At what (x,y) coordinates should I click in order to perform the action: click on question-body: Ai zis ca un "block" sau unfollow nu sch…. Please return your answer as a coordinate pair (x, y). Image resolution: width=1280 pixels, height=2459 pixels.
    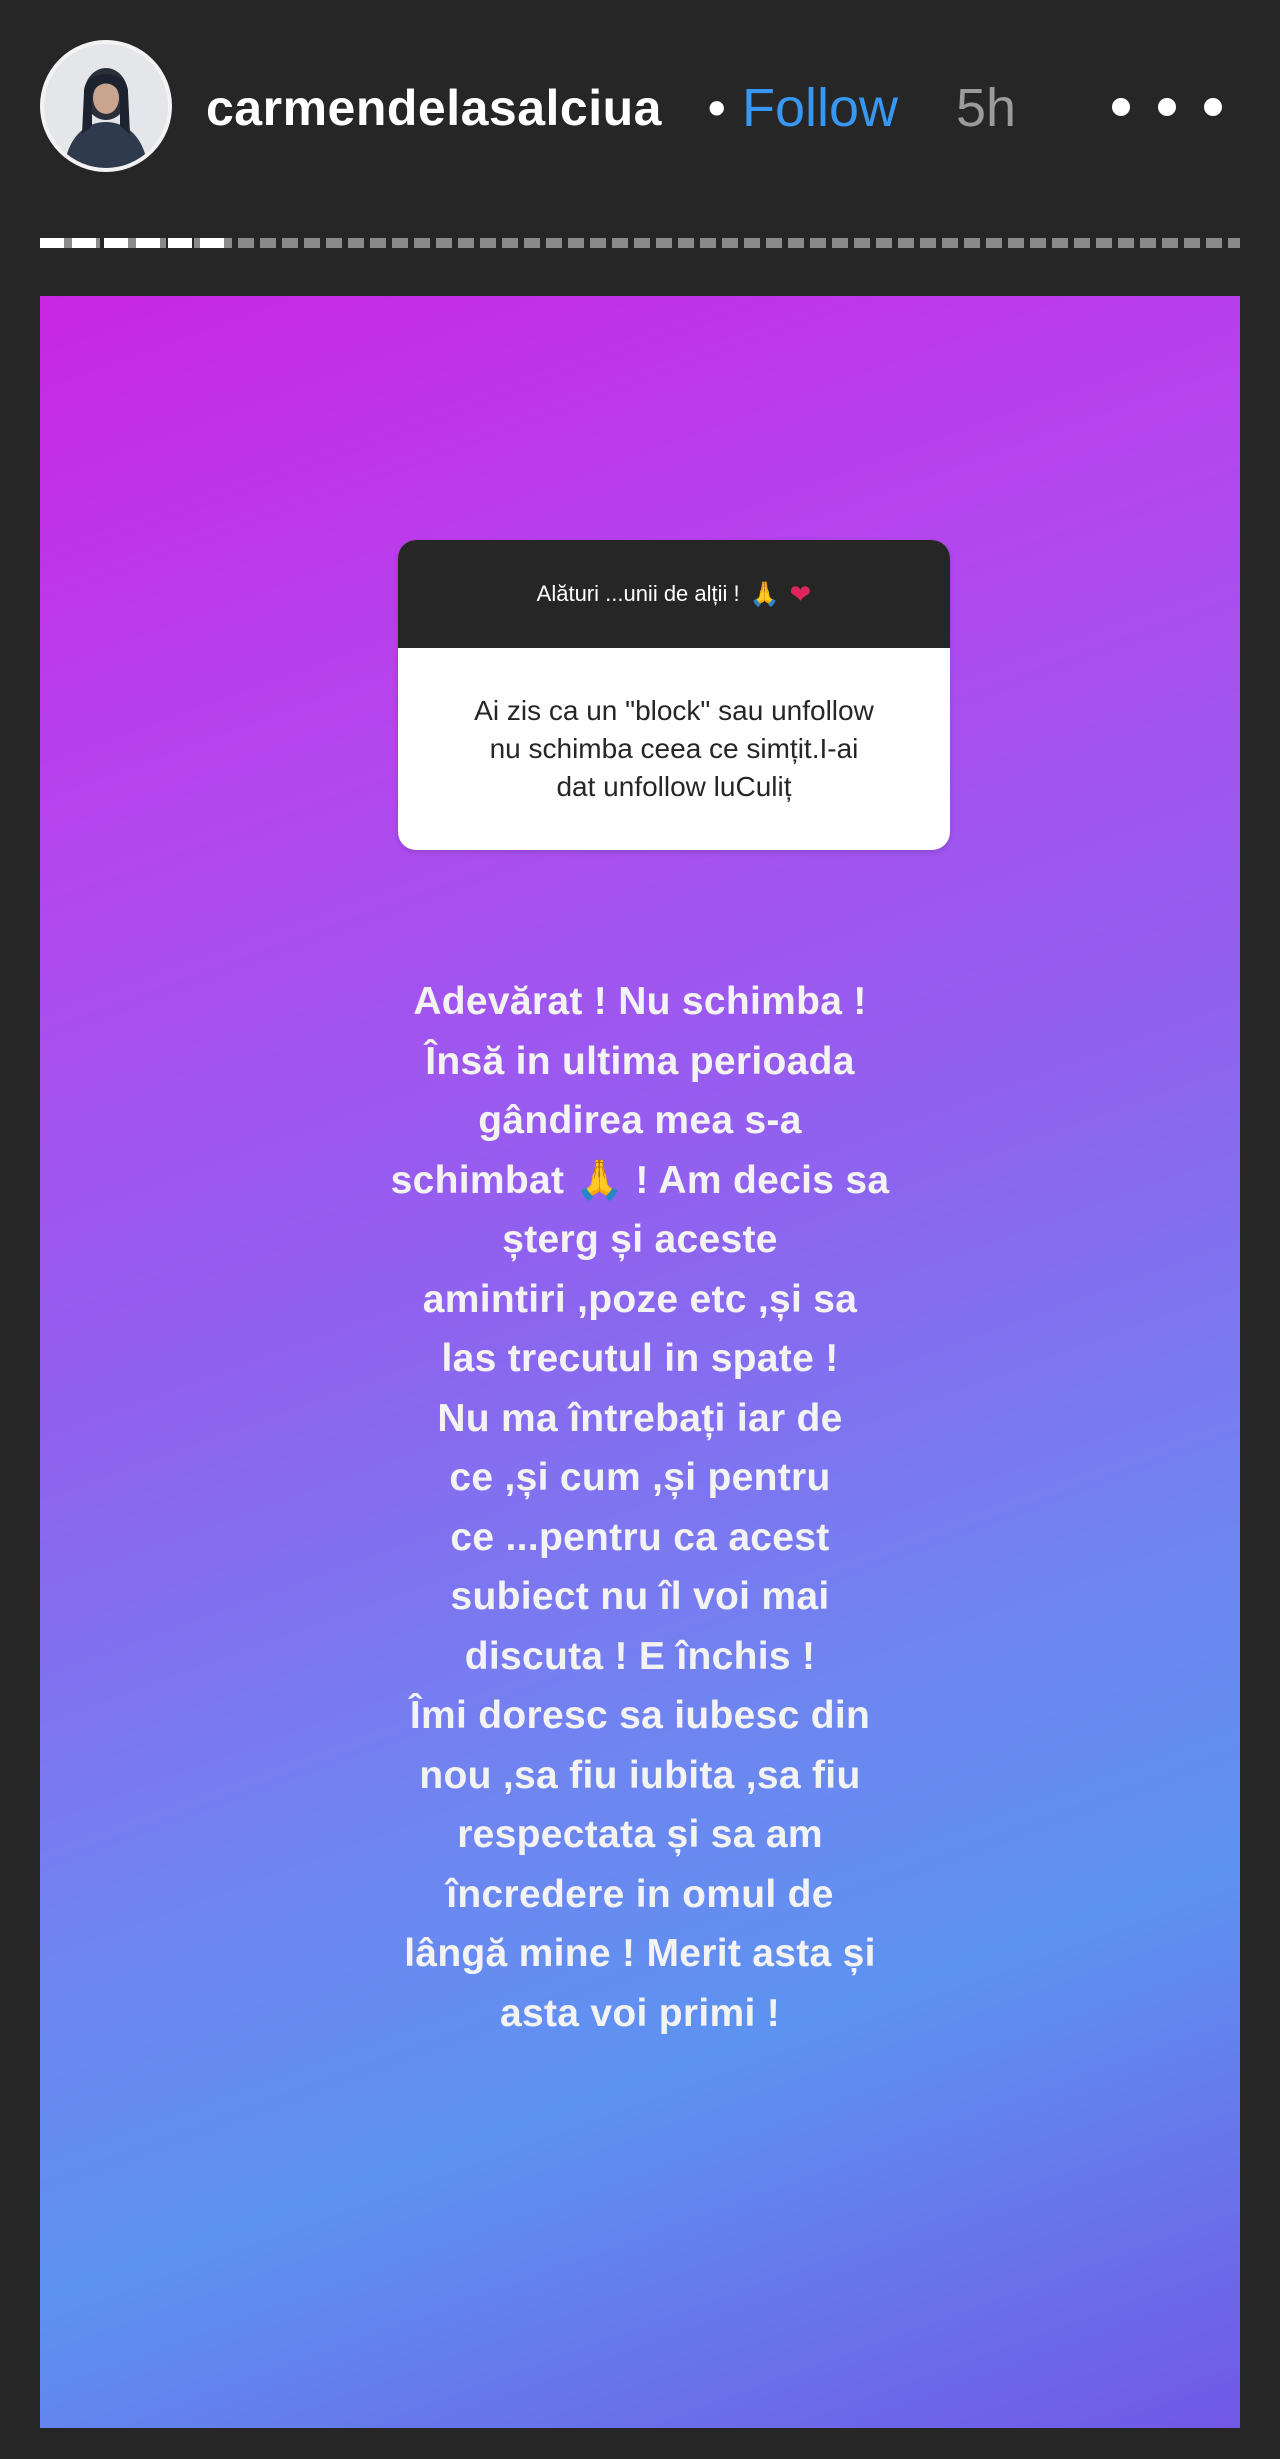
    Looking at the image, I should click on (674, 749).